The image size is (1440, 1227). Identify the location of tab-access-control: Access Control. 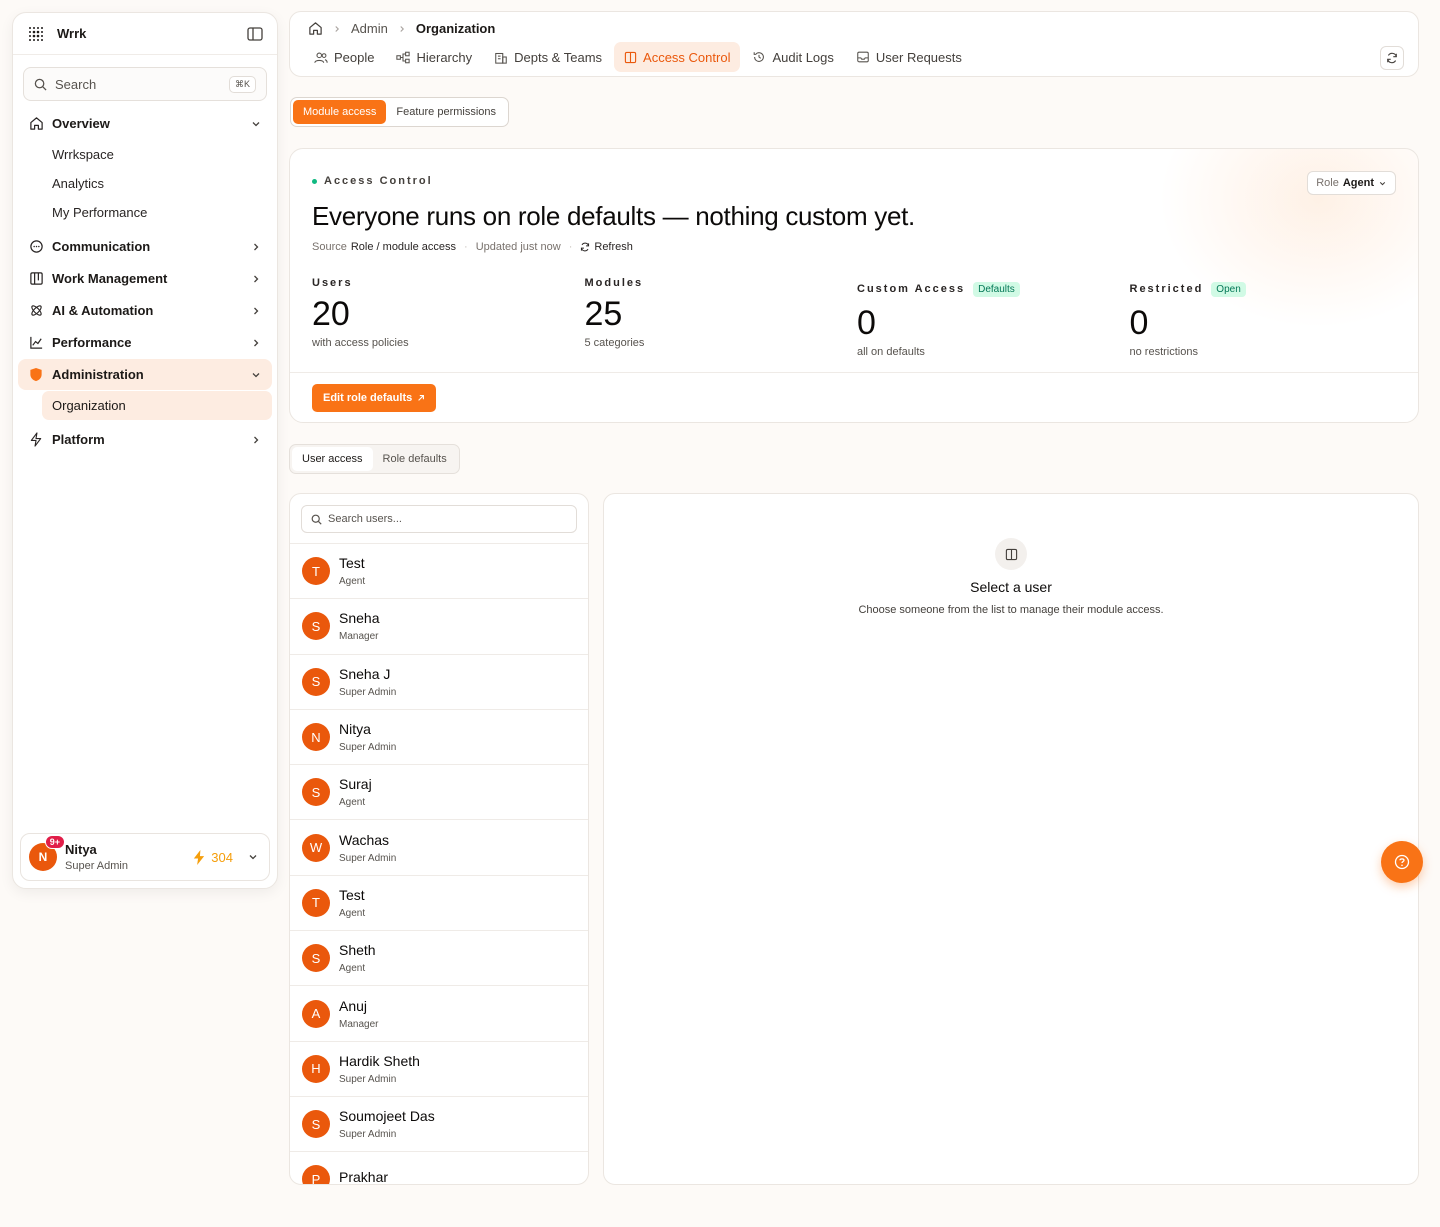
(677, 57).